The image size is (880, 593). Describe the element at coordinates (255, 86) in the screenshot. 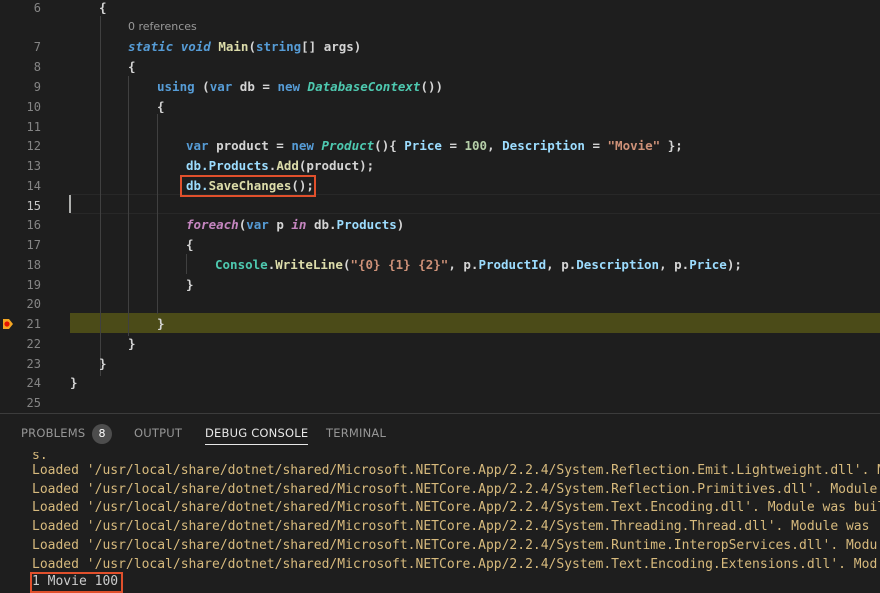

I see `token: db =` at that location.